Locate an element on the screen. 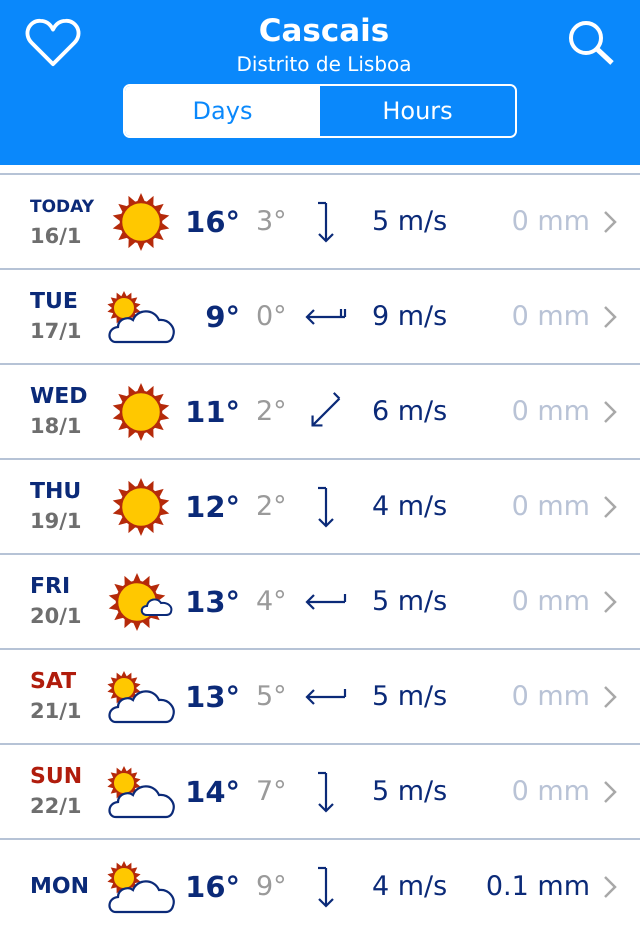  forecast-row: FRI 20/1 13° 4° 5 m/s 0 mm is located at coordinates (320, 602).